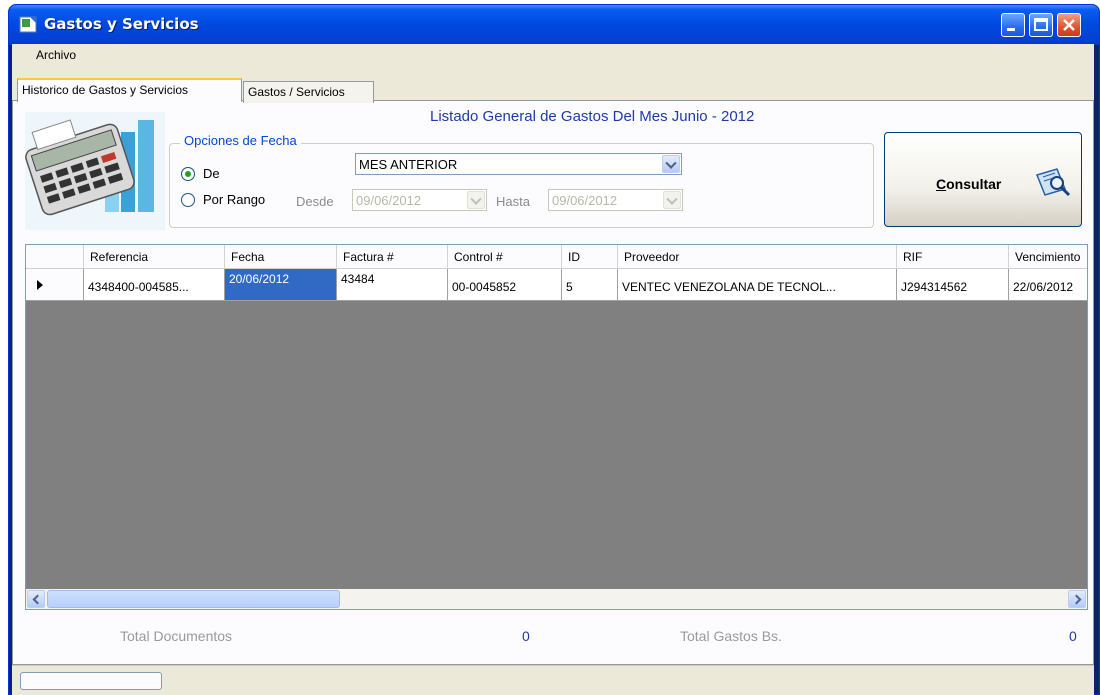 The image size is (1100, 695). I want to click on column-header: Fecha, so click(281, 257).